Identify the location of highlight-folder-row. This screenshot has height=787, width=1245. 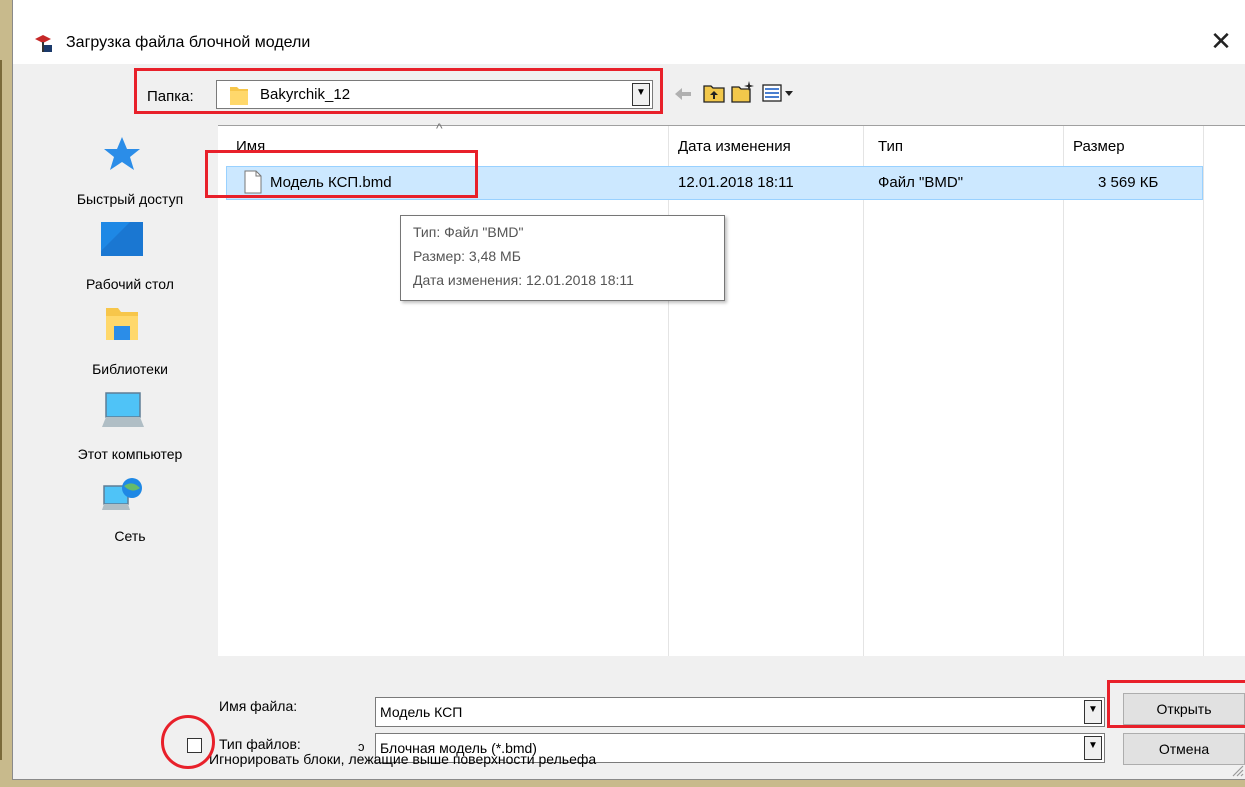
(398, 91).